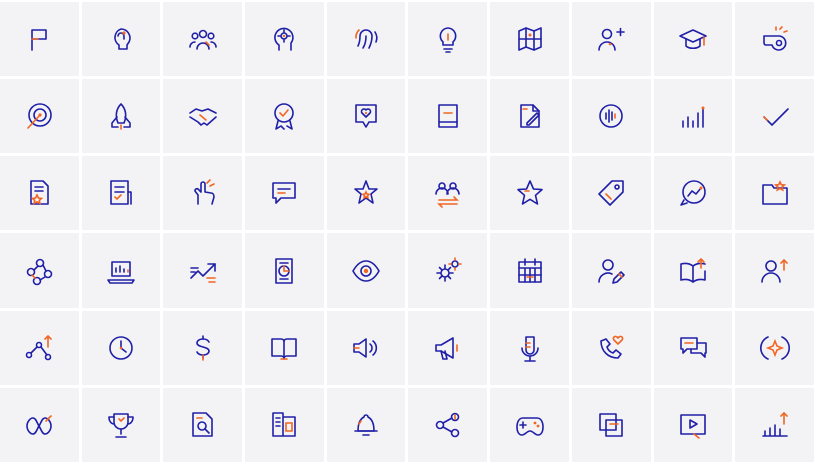  I want to click on workflow-icon, so click(40, 271).